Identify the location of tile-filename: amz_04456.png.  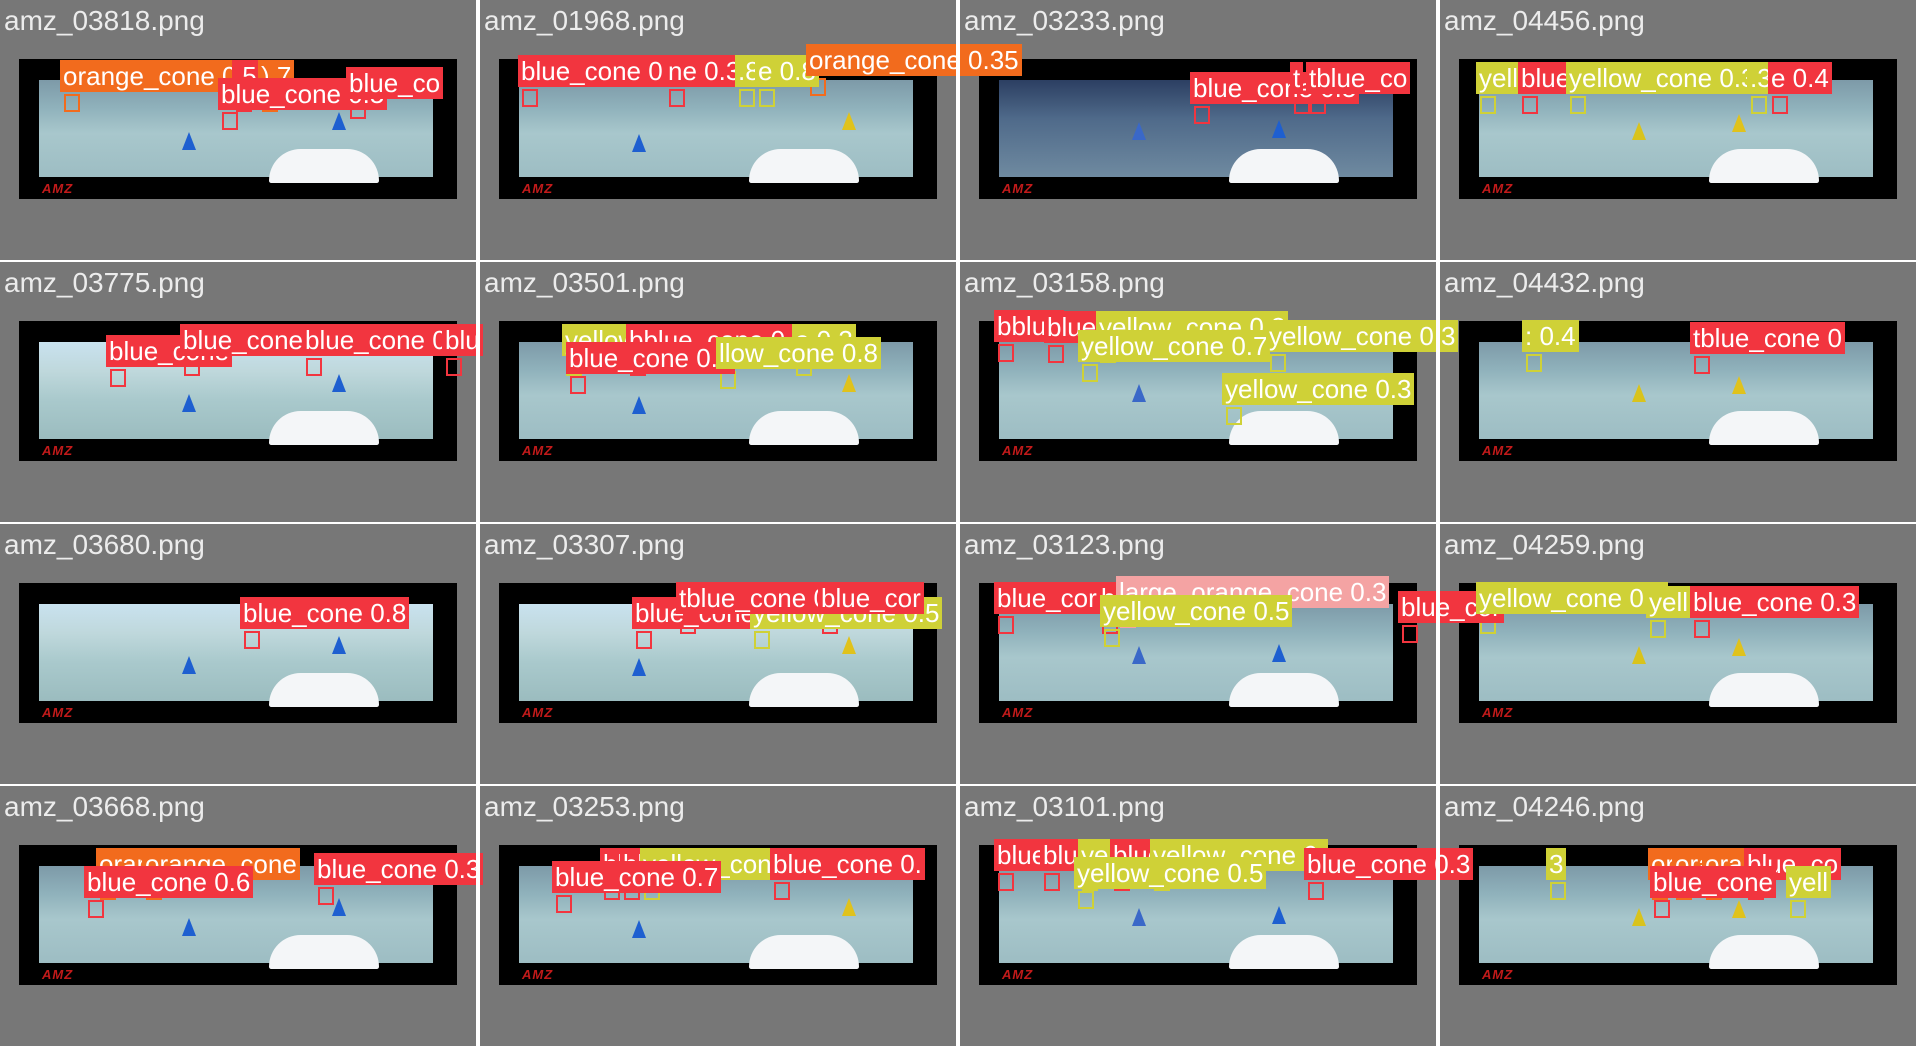
(1544, 20).